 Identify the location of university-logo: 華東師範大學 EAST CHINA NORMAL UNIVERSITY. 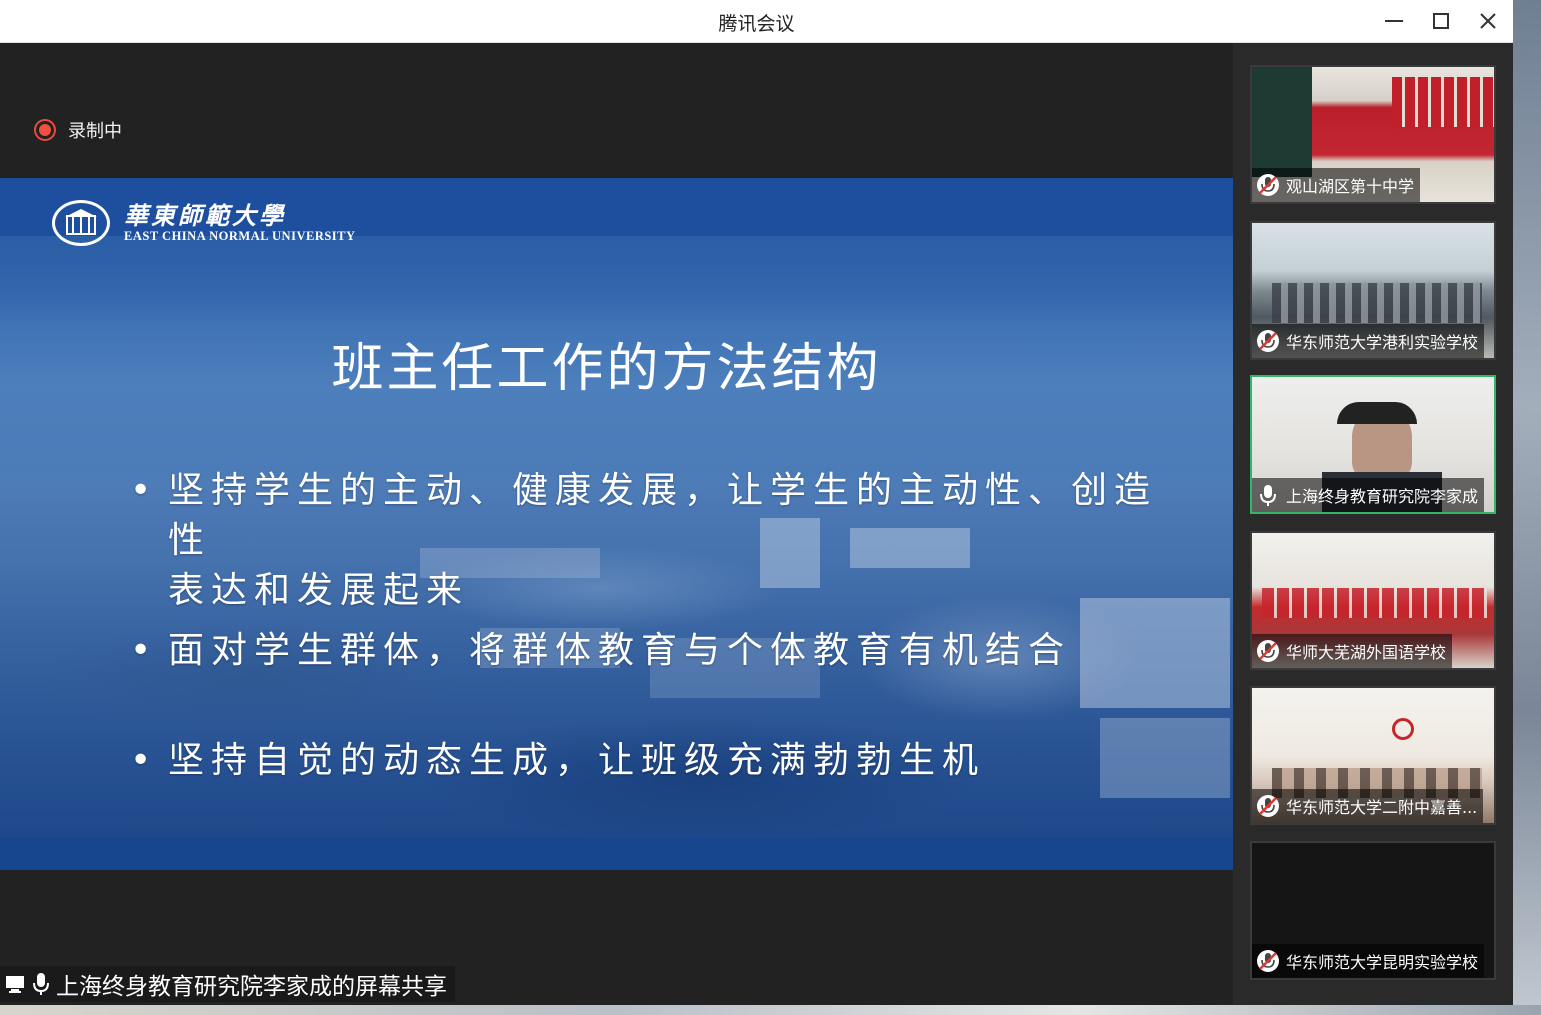
(204, 223).